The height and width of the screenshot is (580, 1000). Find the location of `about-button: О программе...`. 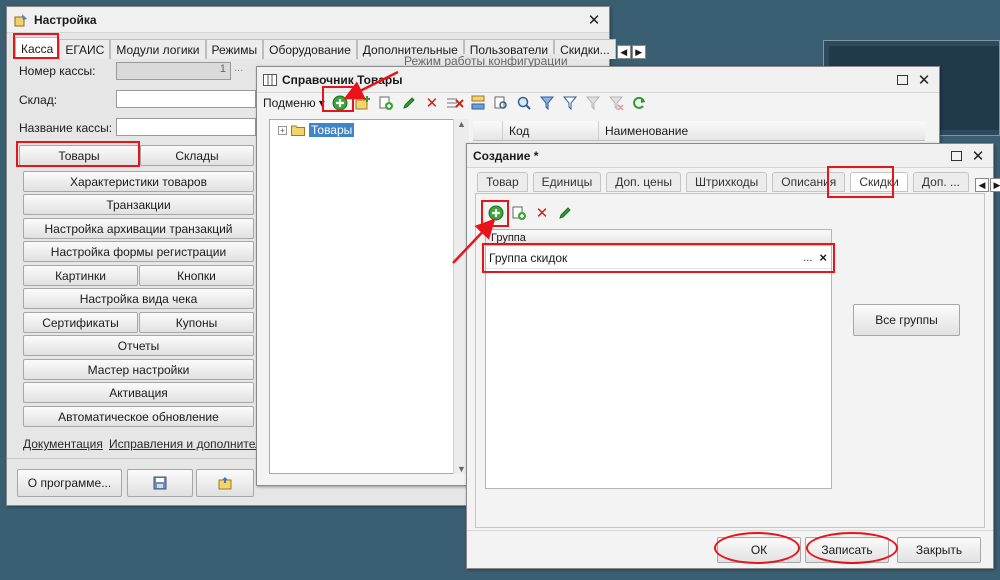

about-button: О программе... is located at coordinates (69, 483).